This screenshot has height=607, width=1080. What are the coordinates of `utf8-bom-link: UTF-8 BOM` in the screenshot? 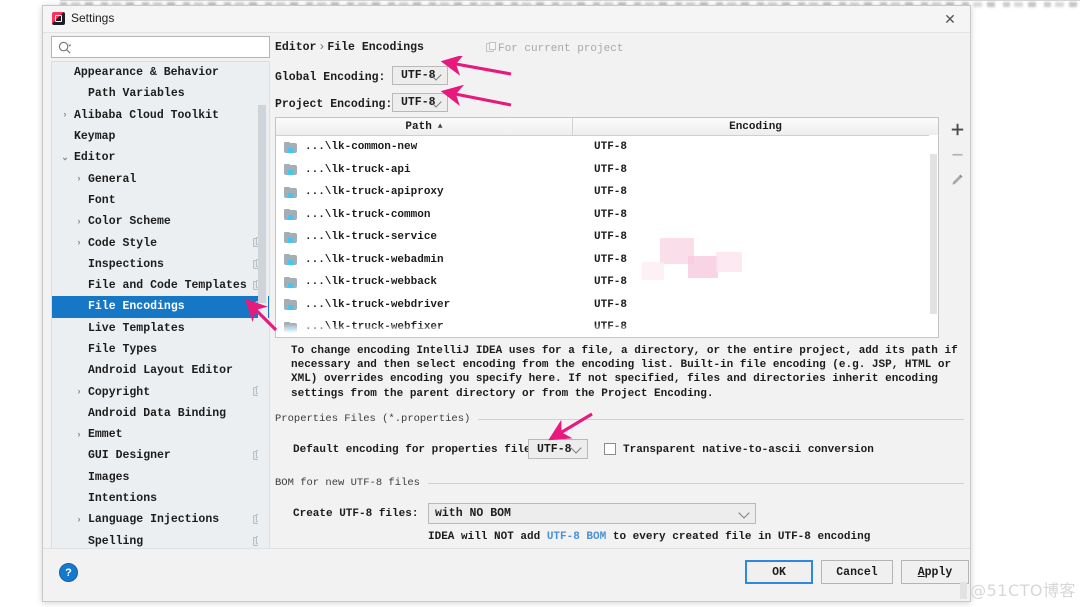 It's located at (576, 537).